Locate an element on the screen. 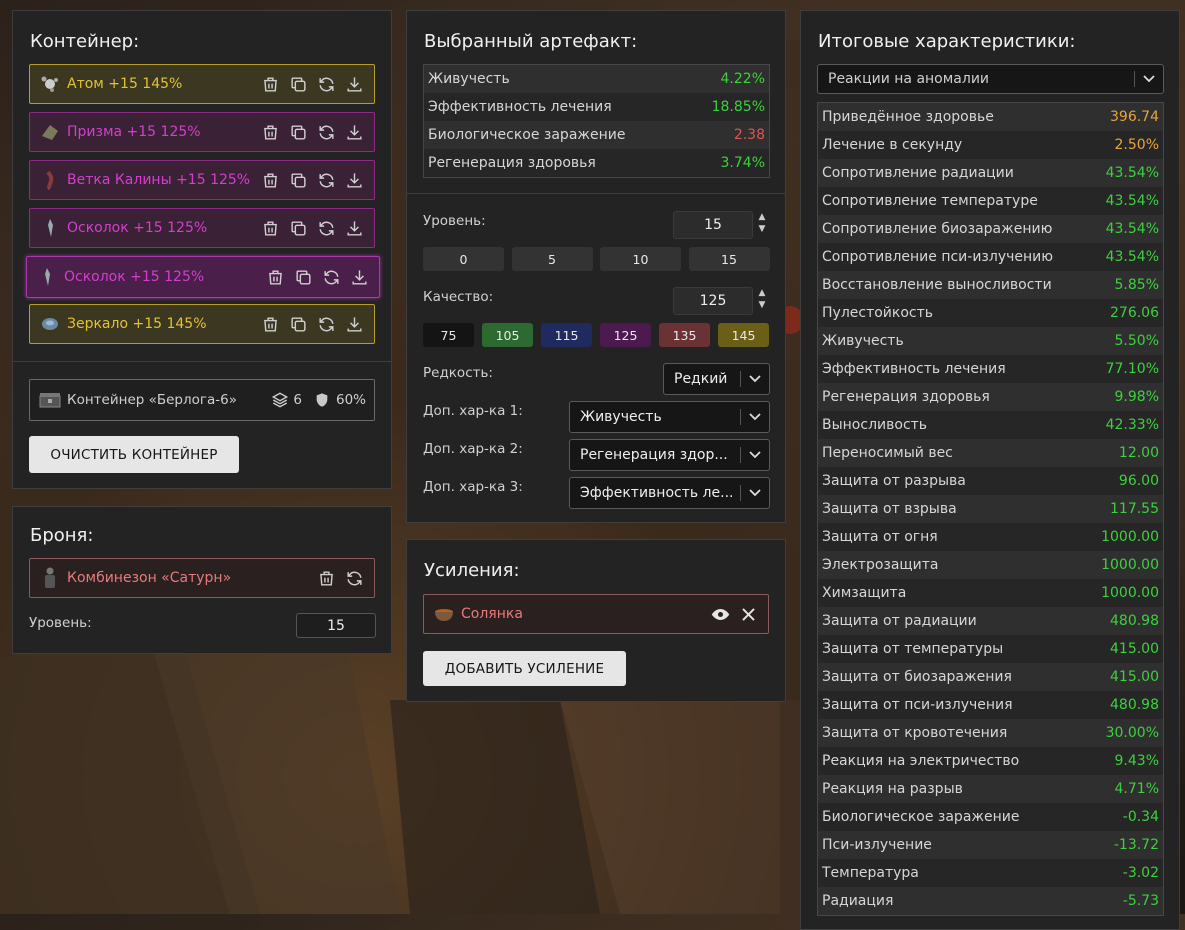  level-preset-button: 10 is located at coordinates (640, 259).